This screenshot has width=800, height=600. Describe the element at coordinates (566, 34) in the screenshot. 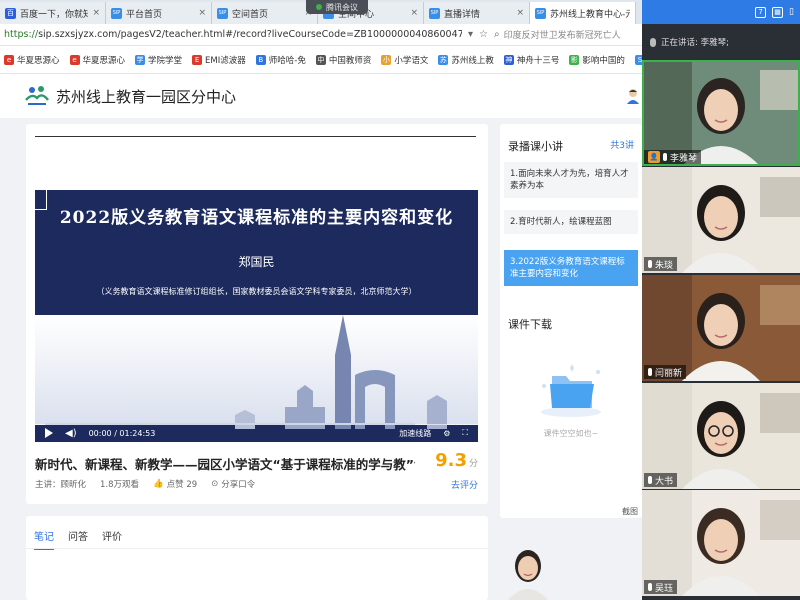

I see `search-hint-box: ⌕ 印度反对世卫发布新冠死亡人` at that location.